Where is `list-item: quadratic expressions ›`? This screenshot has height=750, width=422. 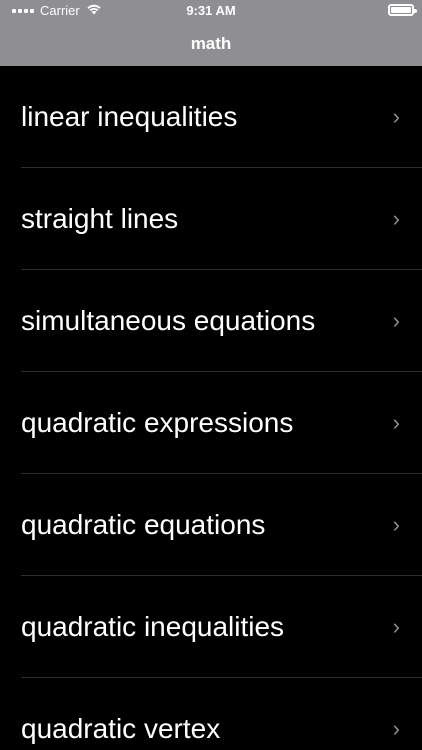 list-item: quadratic expressions › is located at coordinates (211, 423).